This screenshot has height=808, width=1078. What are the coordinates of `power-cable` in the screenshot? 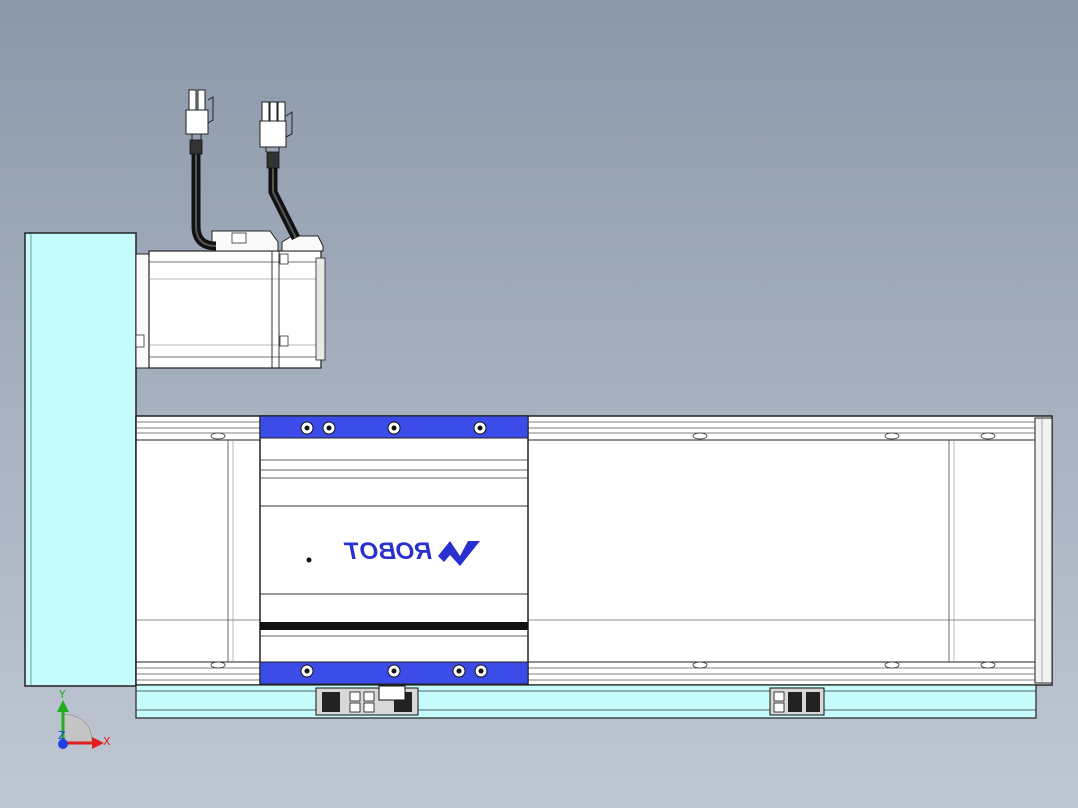 It's located at (201, 170).